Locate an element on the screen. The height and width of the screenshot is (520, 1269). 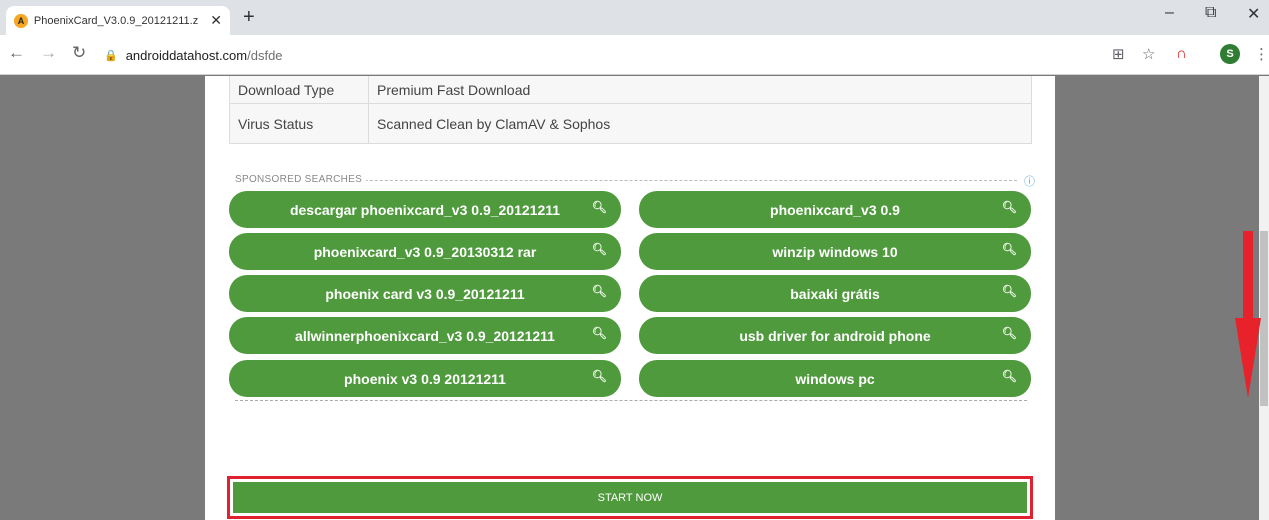
browser-tab: A PhoenixCard_V3.0.9_20121211.z ✕ is located at coordinates (118, 20).